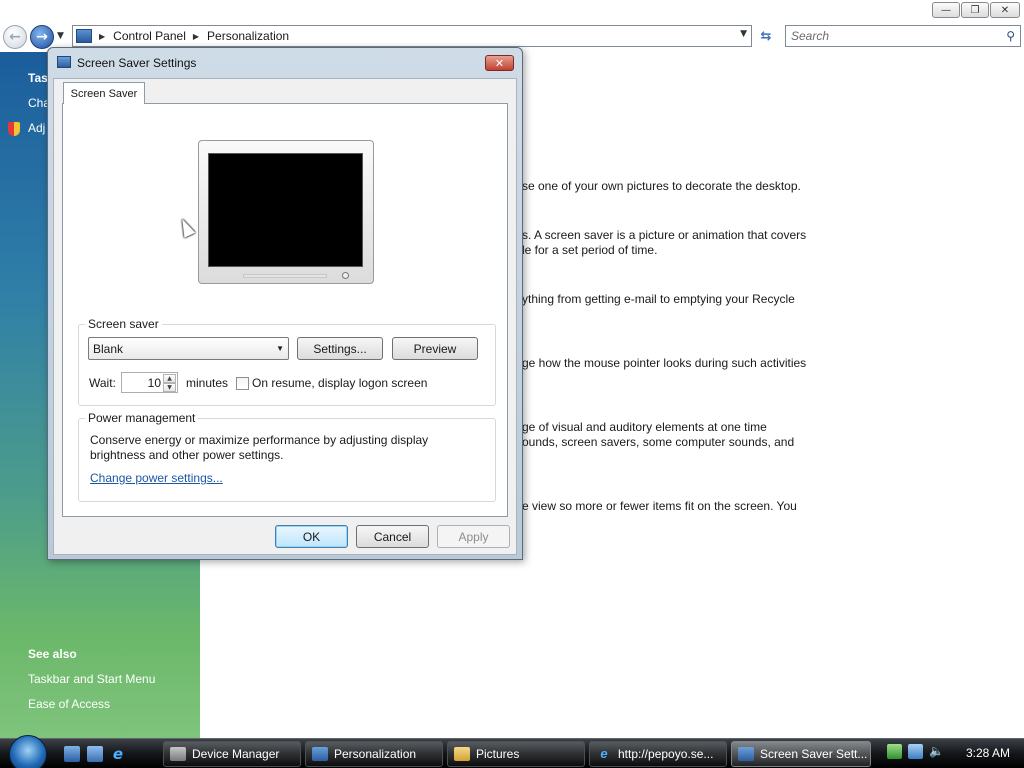 The image size is (1024, 768). What do you see at coordinates (123, 324) in the screenshot?
I see `screen-saver-group-label: Screen saver` at bounding box center [123, 324].